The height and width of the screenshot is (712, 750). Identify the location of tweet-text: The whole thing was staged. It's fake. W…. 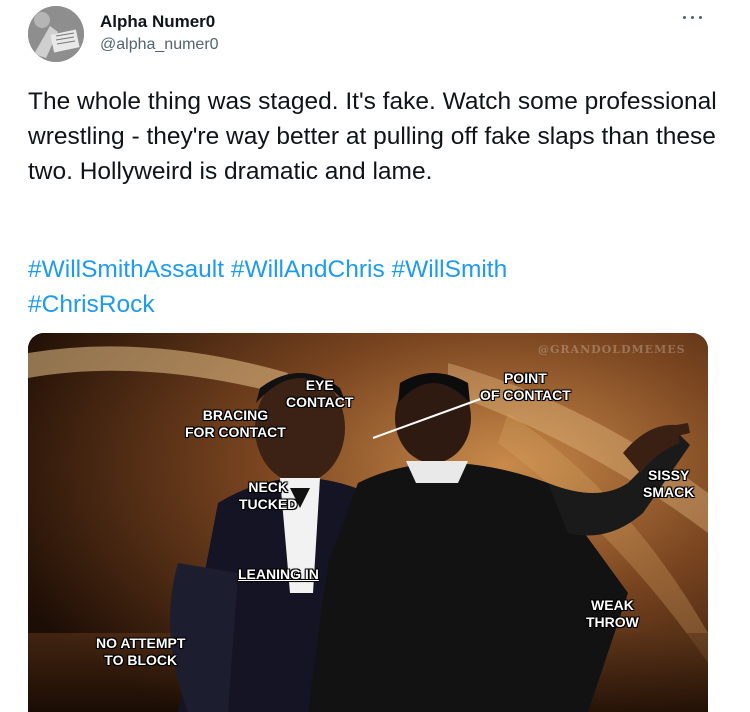
(372, 136).